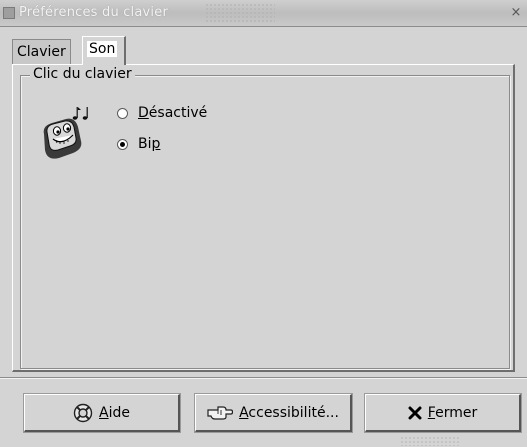 The image size is (527, 447). Describe the element at coordinates (415, 413) in the screenshot. I see `close-x-icon` at that location.